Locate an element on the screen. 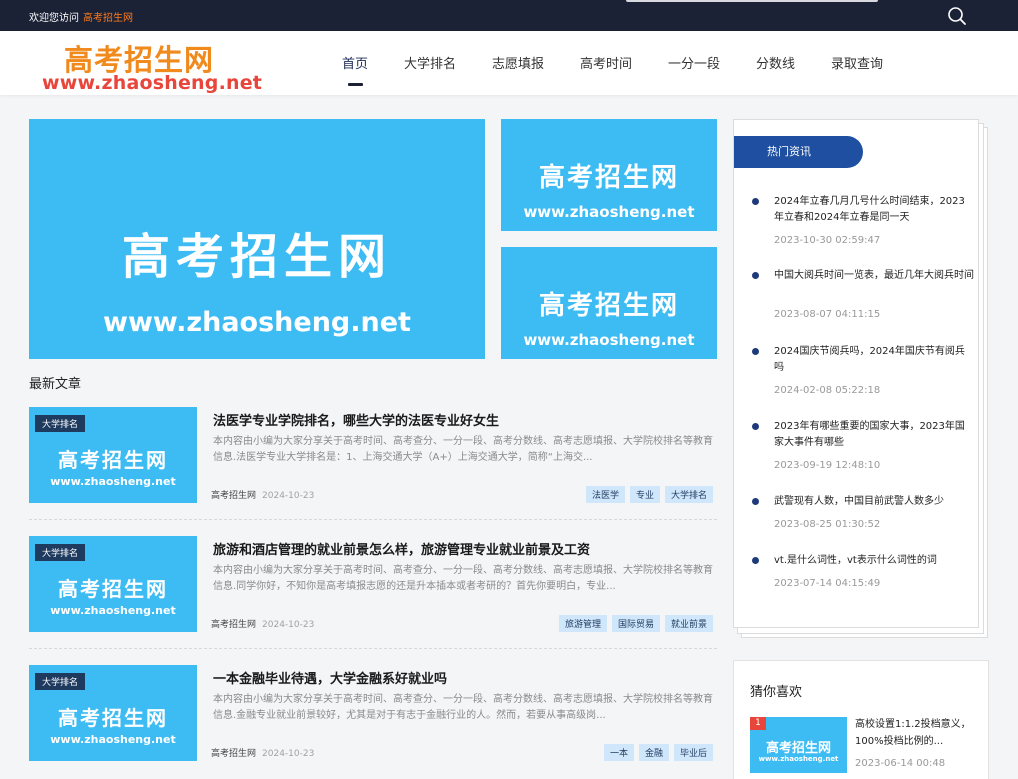 The image size is (1018, 779). article-tag: 一本 is located at coordinates (618, 752).